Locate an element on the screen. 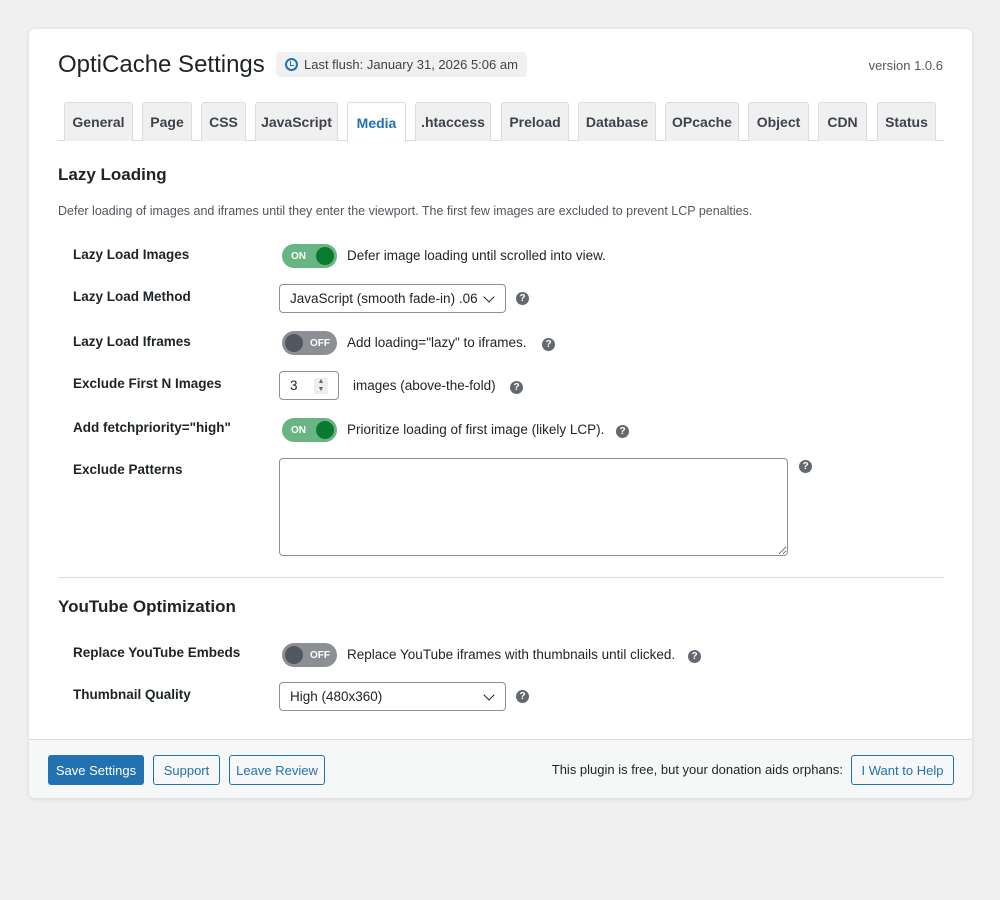 The height and width of the screenshot is (900, 1000). youtube-heading: YouTube Optimization is located at coordinates (147, 606).